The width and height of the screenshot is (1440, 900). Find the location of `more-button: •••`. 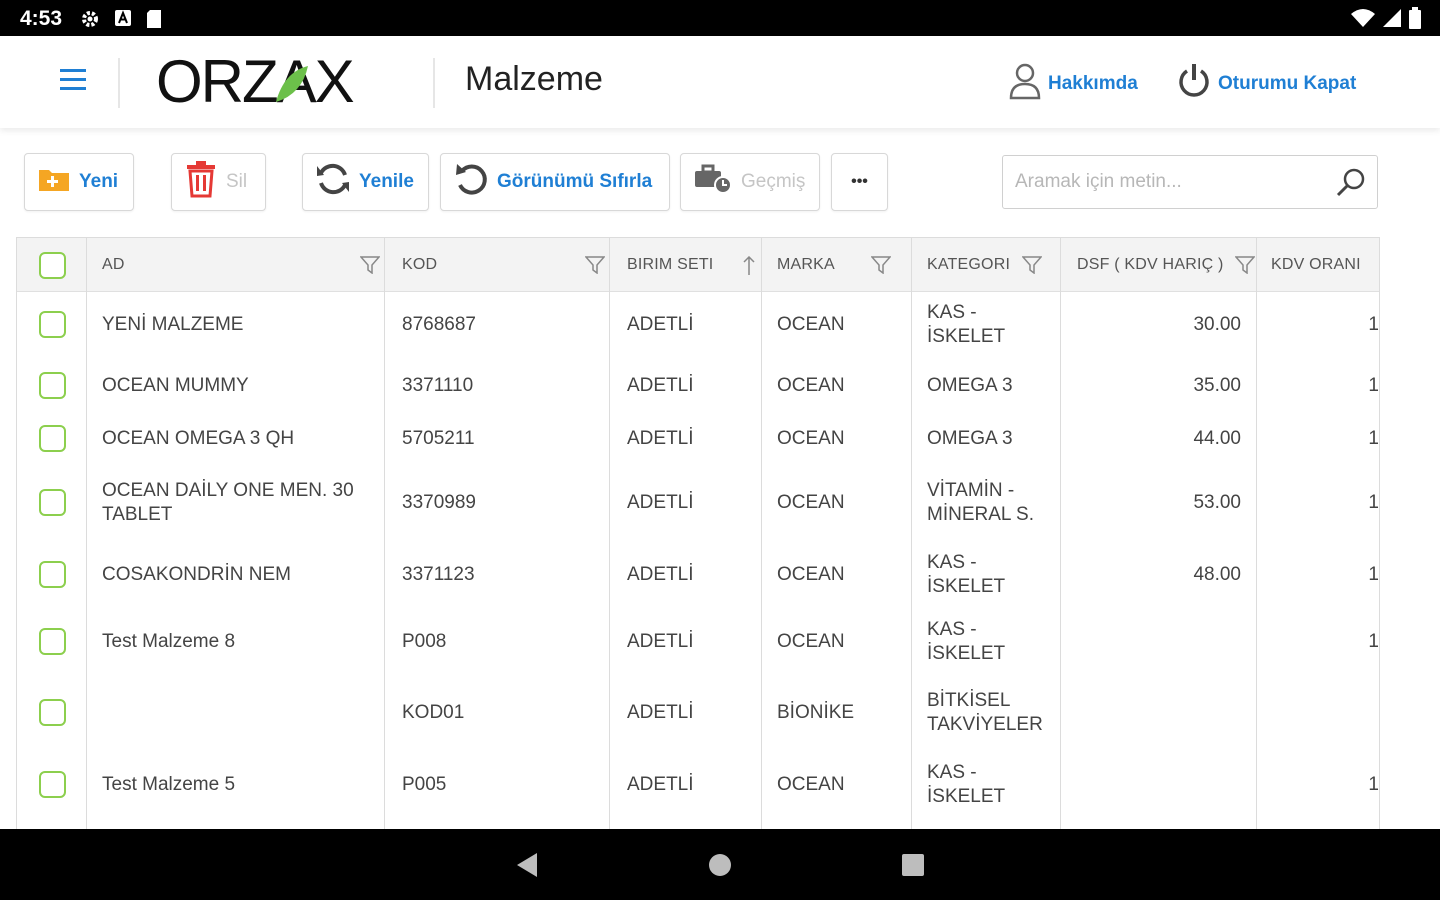

more-button: ••• is located at coordinates (859, 182).